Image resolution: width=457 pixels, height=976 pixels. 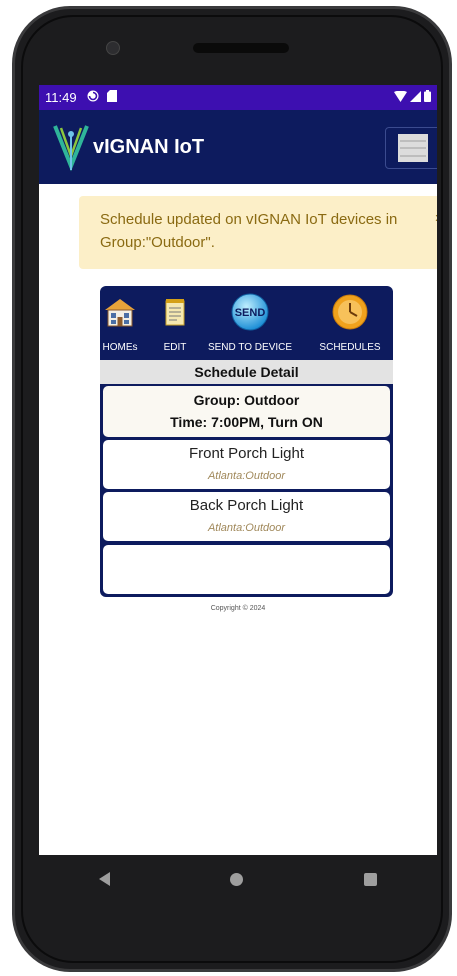 I want to click on edit-label: EDIT, so click(x=175, y=347).